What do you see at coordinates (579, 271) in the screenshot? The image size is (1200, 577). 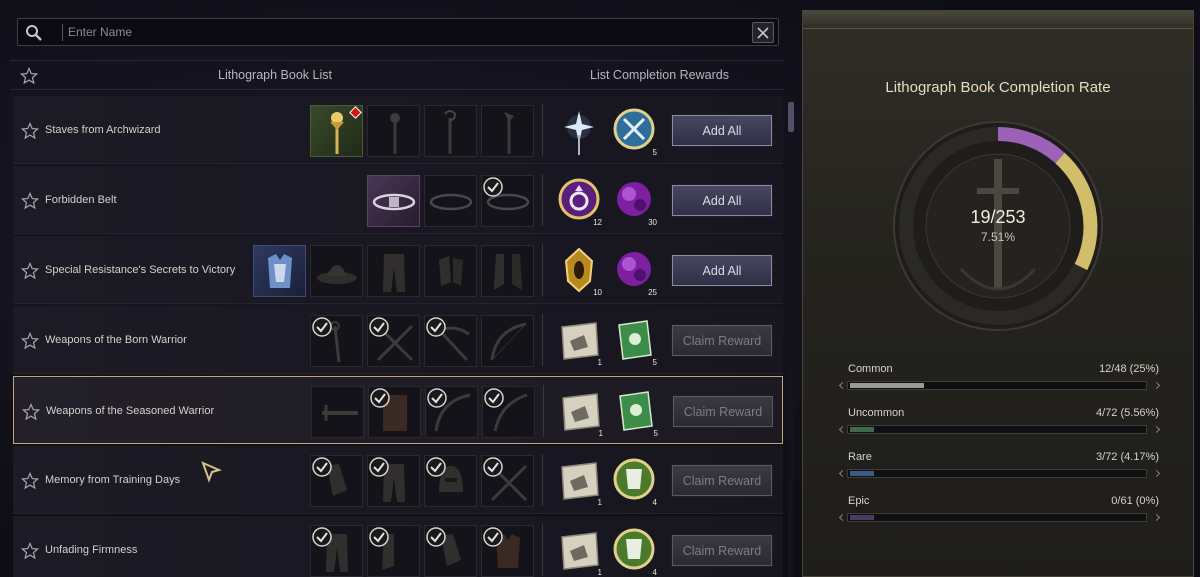 I see `reward-item: 10` at bounding box center [579, 271].